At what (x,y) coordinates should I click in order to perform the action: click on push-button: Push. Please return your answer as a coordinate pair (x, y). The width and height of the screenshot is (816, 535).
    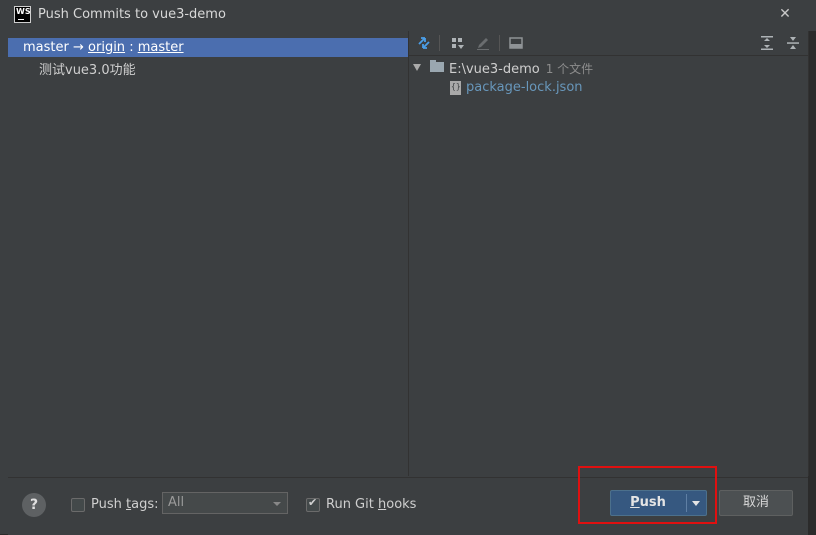
    Looking at the image, I should click on (648, 503).